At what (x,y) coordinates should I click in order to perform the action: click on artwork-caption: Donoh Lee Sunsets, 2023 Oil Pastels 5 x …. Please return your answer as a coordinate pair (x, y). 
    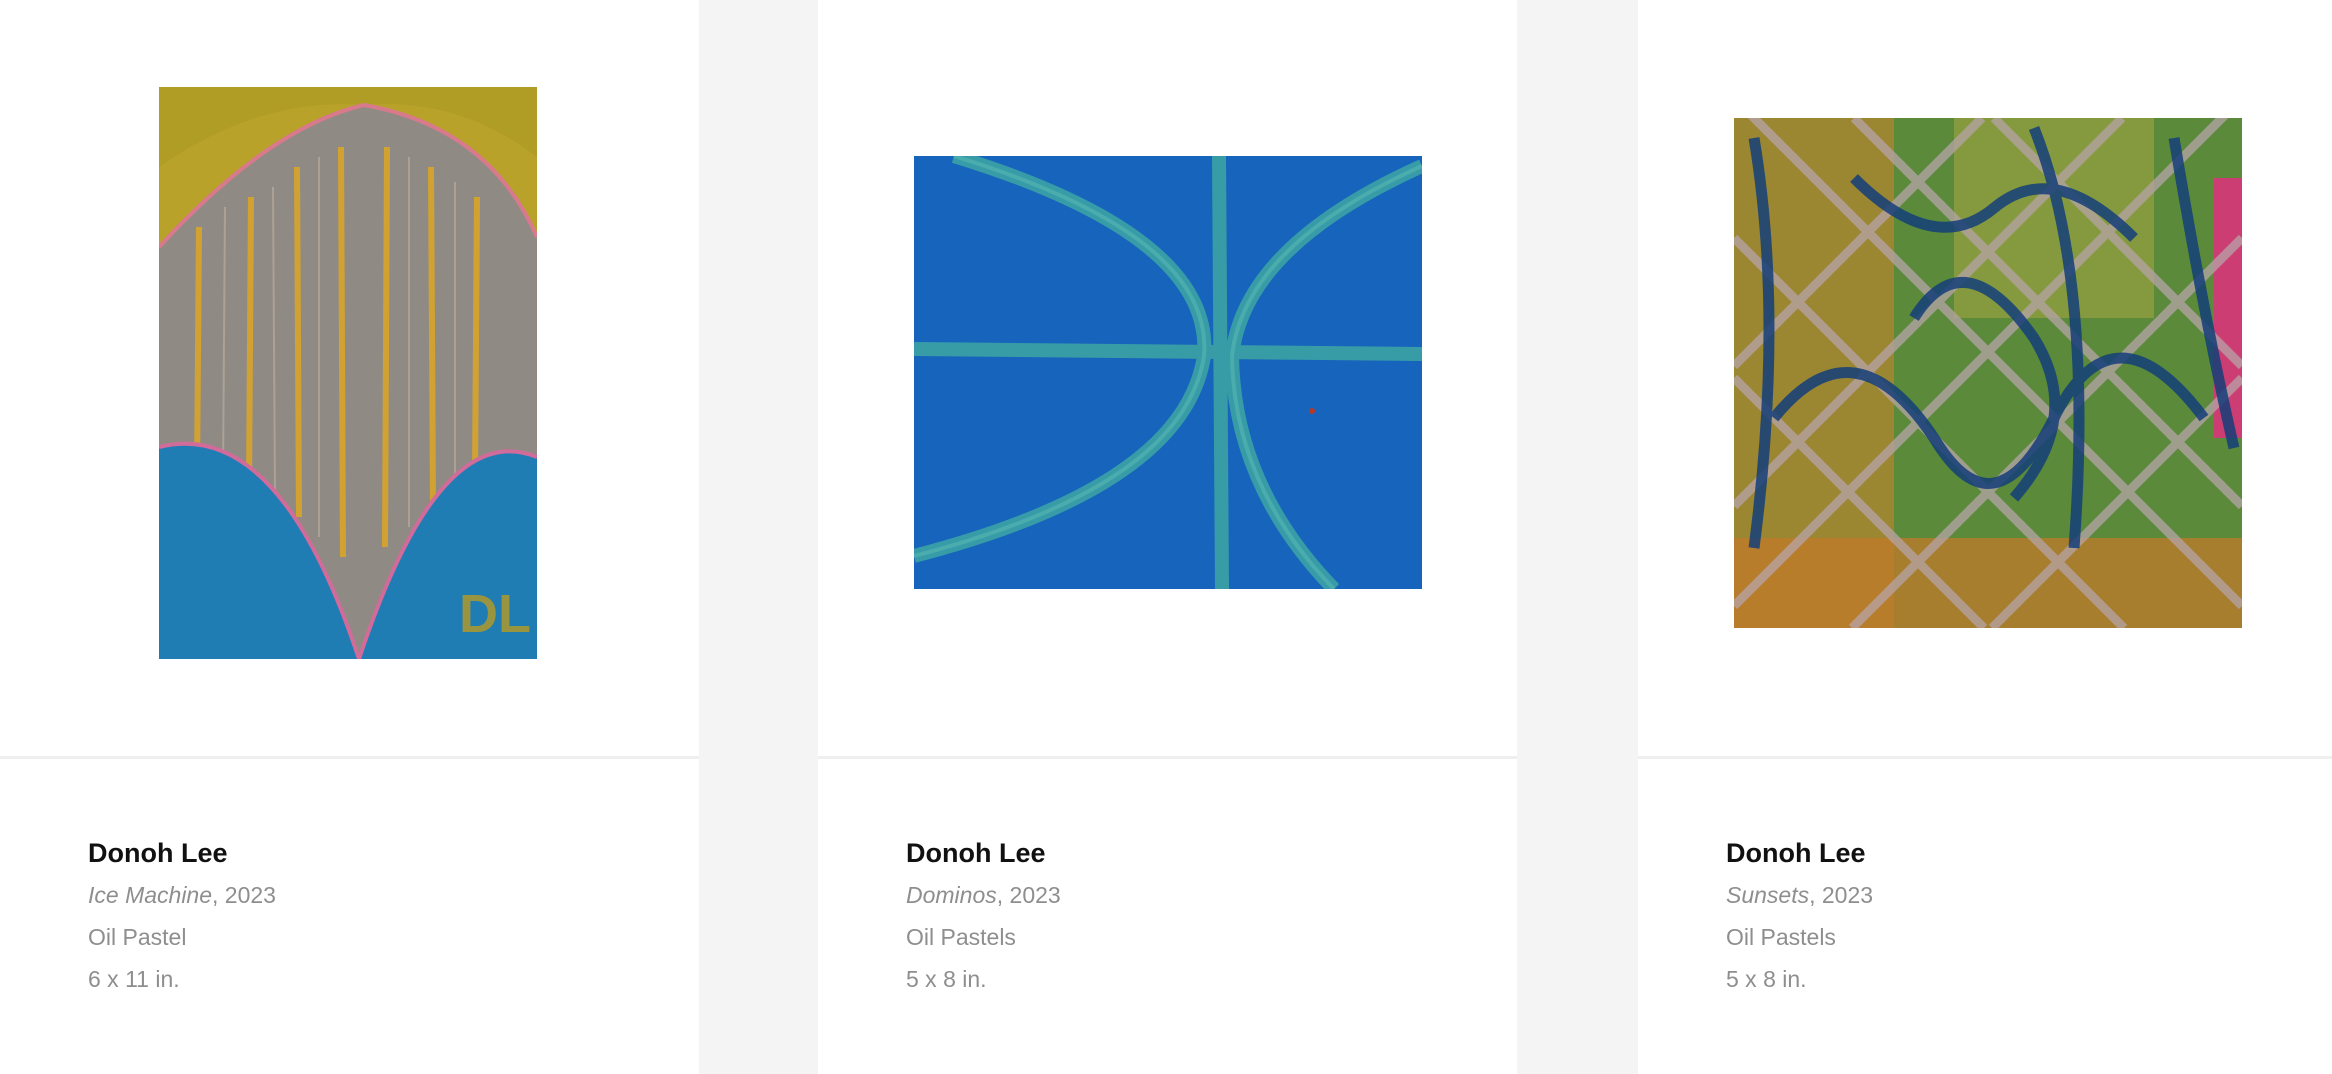
    Looking at the image, I should click on (1799, 916).